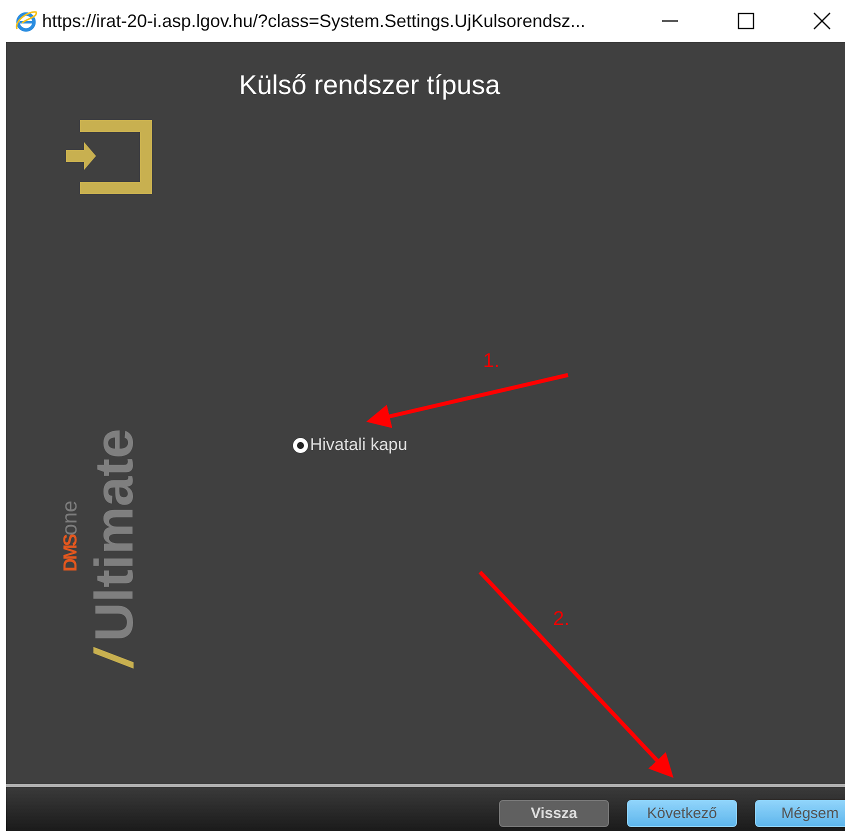  What do you see at coordinates (682, 813) in the screenshot?
I see `dialog-button: Következő` at bounding box center [682, 813].